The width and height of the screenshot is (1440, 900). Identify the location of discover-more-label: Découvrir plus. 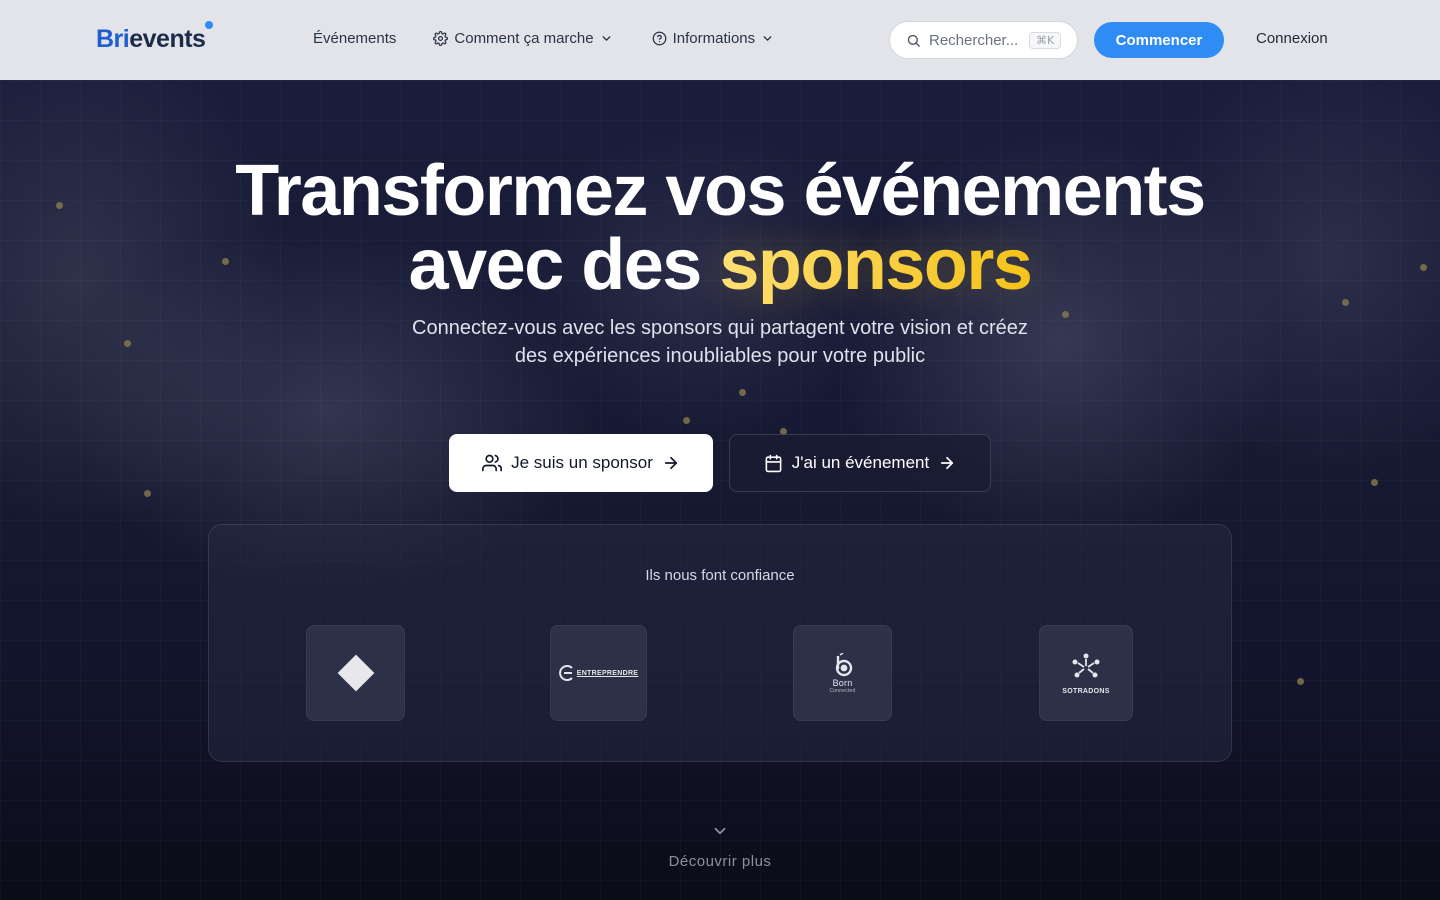
(720, 861).